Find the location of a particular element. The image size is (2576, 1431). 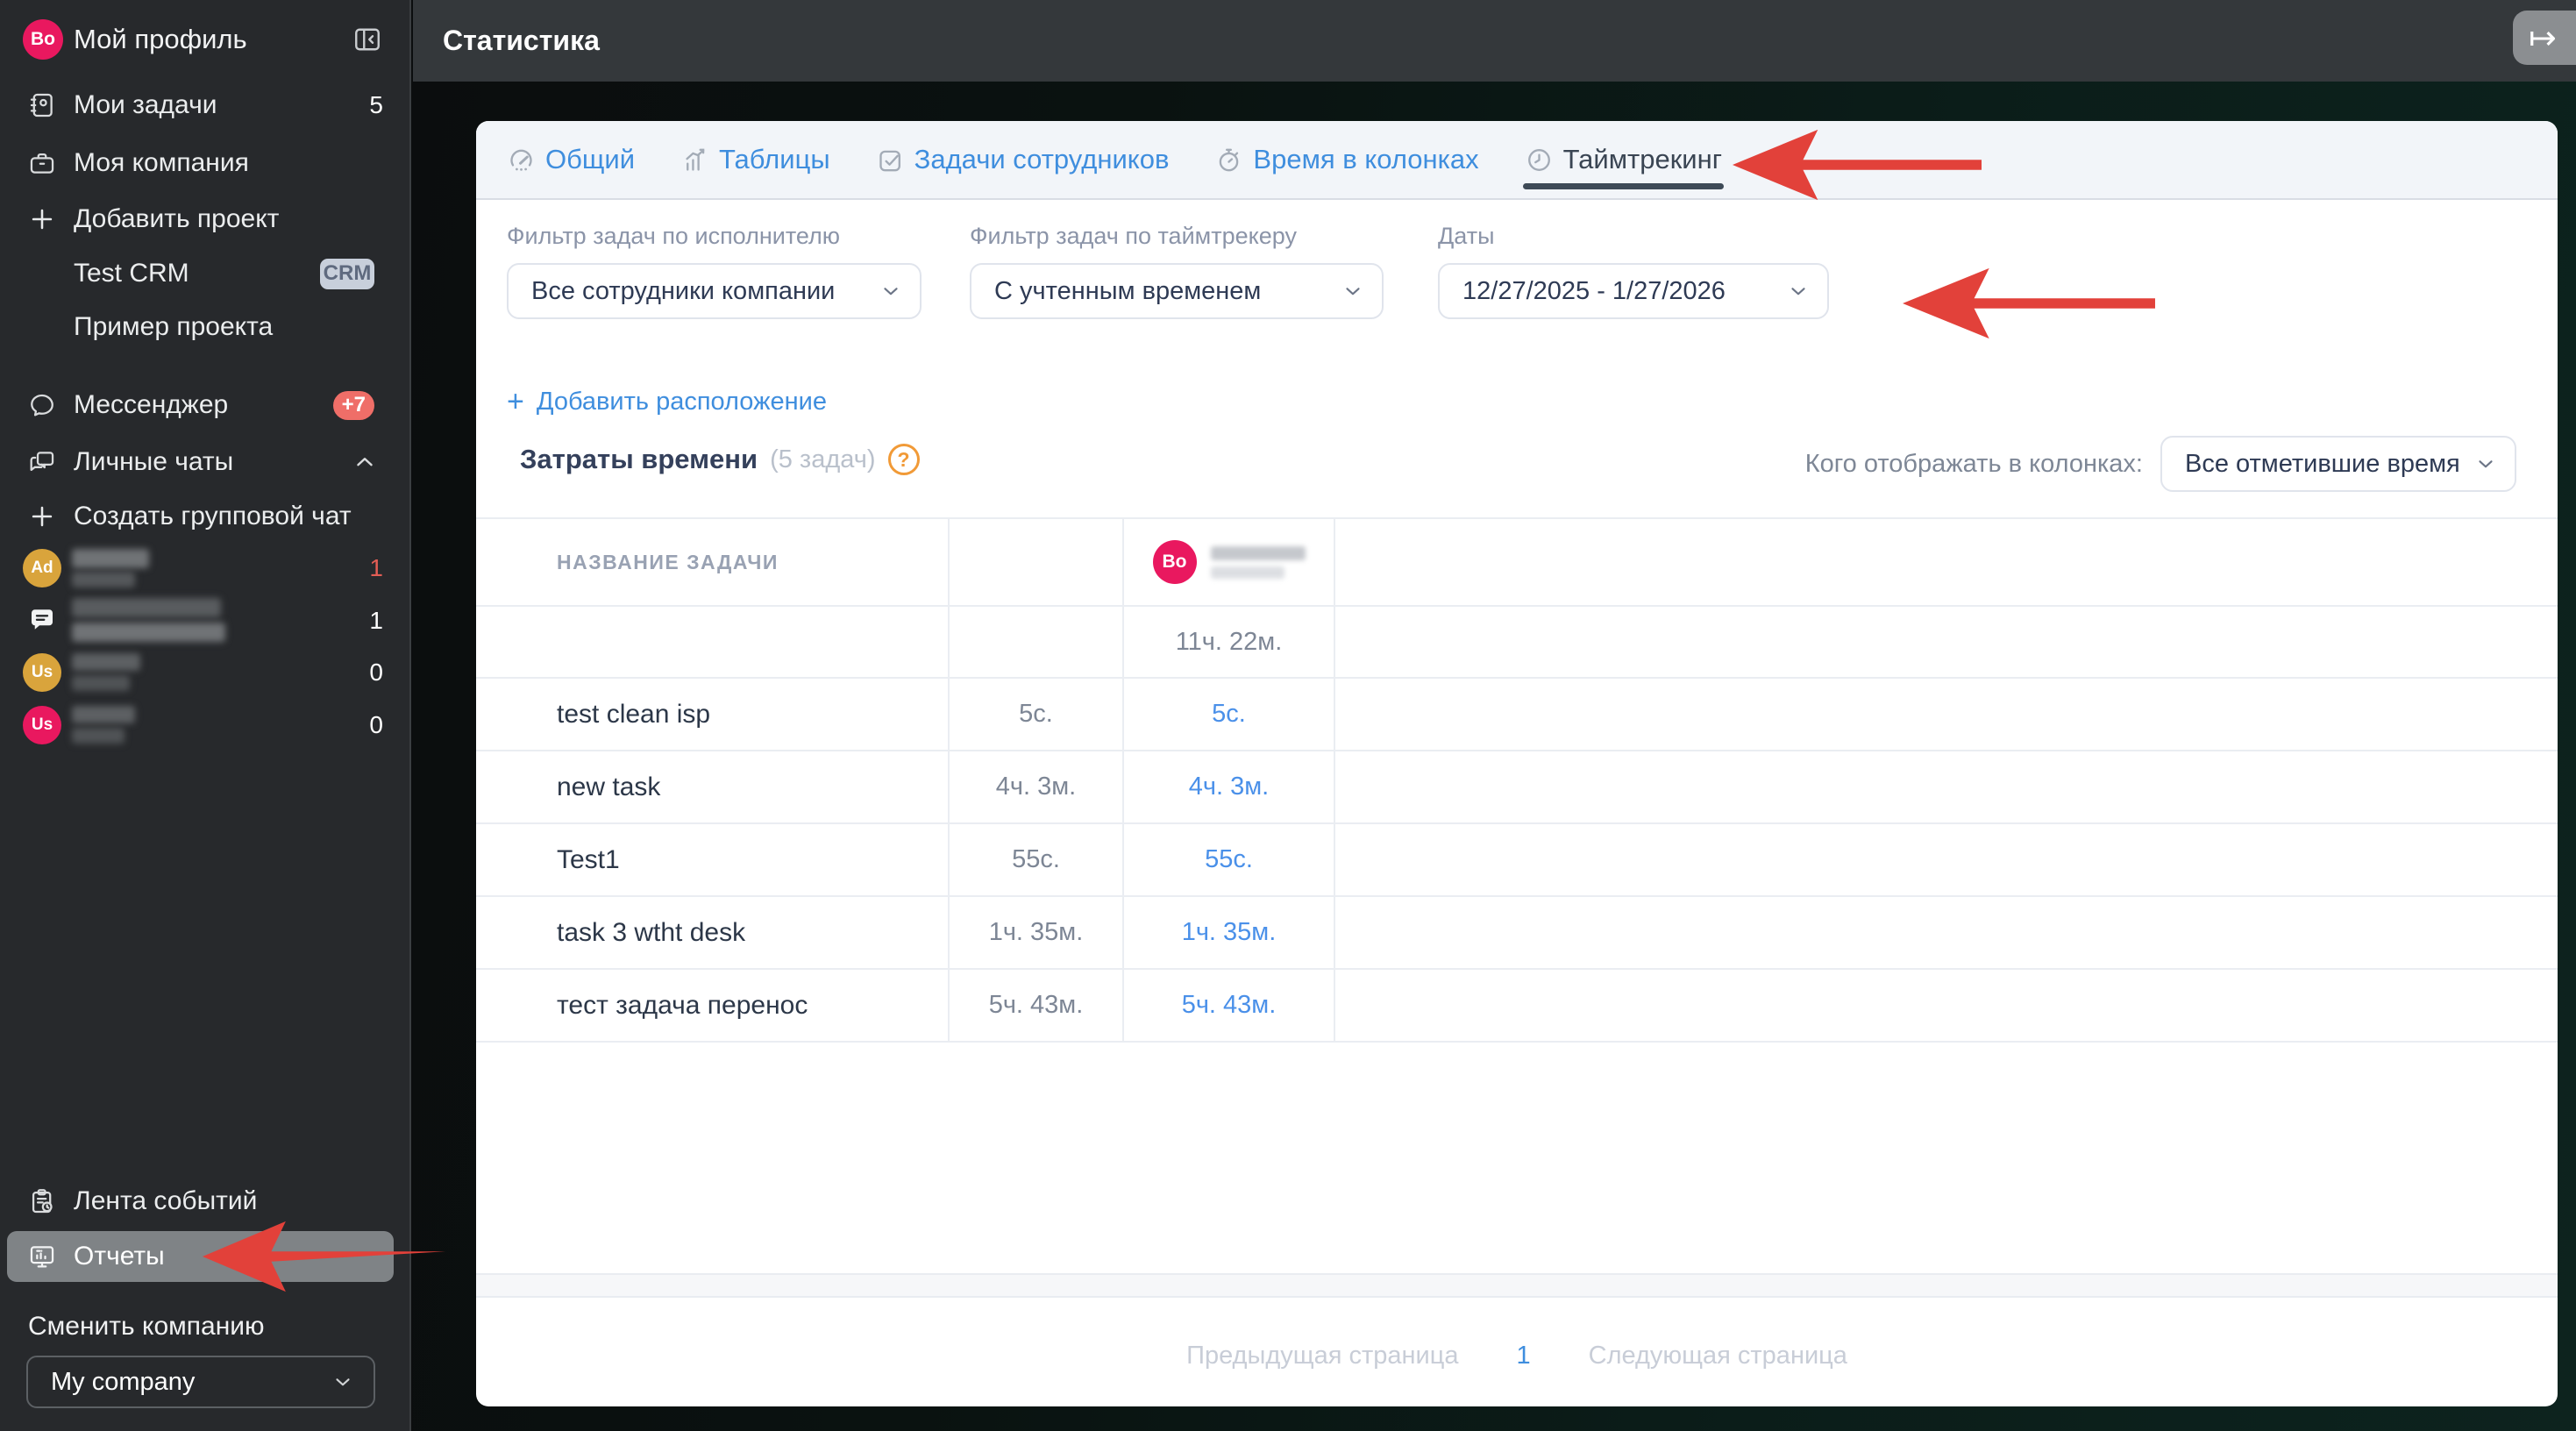

task-name: тест задача перенос is located at coordinates (682, 1006).